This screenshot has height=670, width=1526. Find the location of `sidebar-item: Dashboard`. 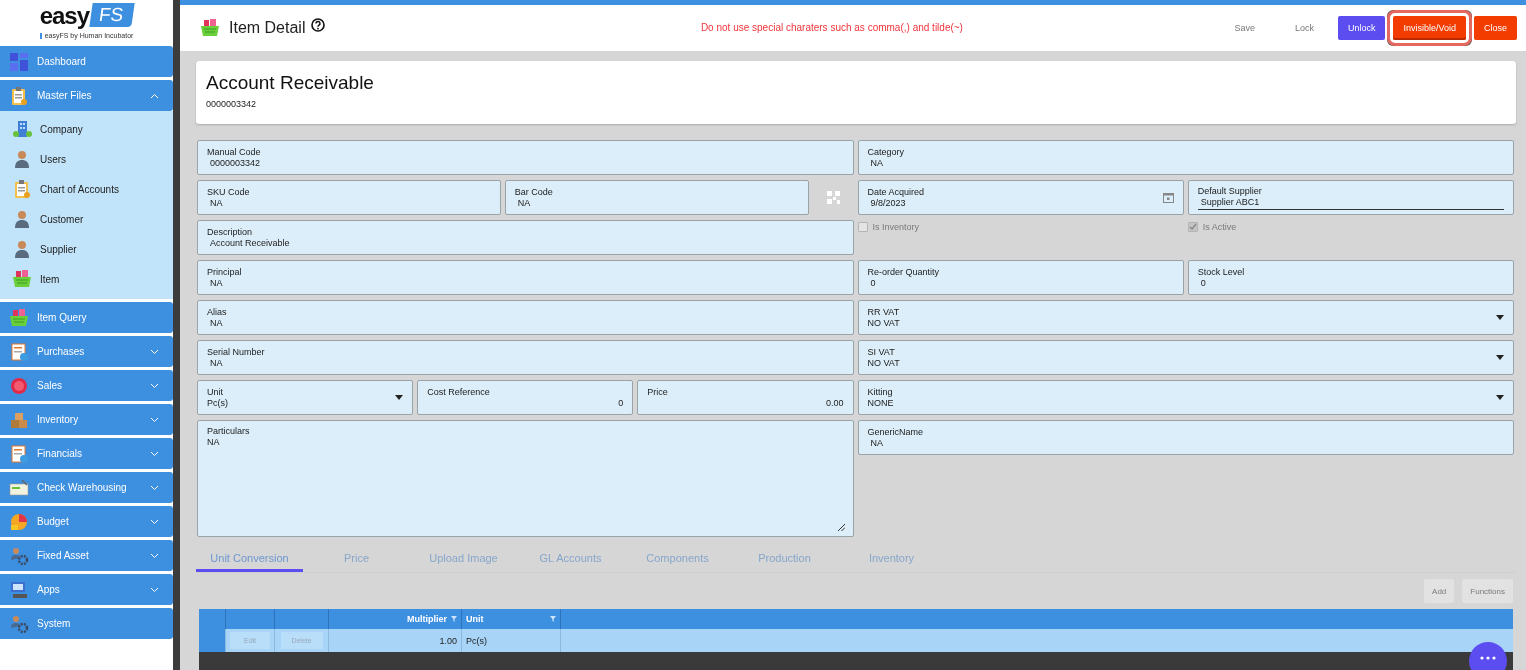

sidebar-item: Dashboard is located at coordinates (86, 61).